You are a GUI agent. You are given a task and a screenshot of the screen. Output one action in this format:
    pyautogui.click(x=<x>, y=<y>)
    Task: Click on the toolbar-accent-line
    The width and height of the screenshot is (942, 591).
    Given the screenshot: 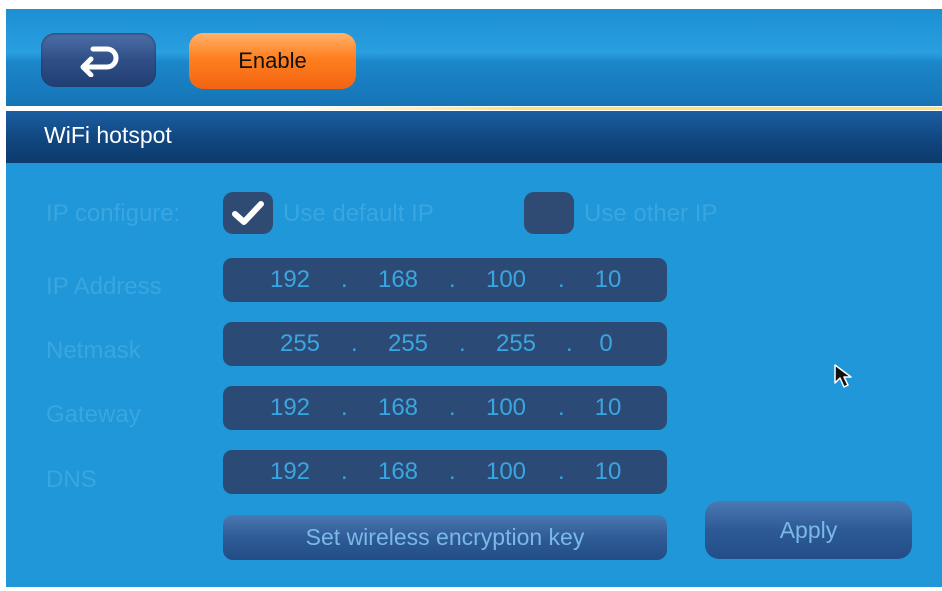 What is the action you would take?
    pyautogui.click(x=614, y=108)
    